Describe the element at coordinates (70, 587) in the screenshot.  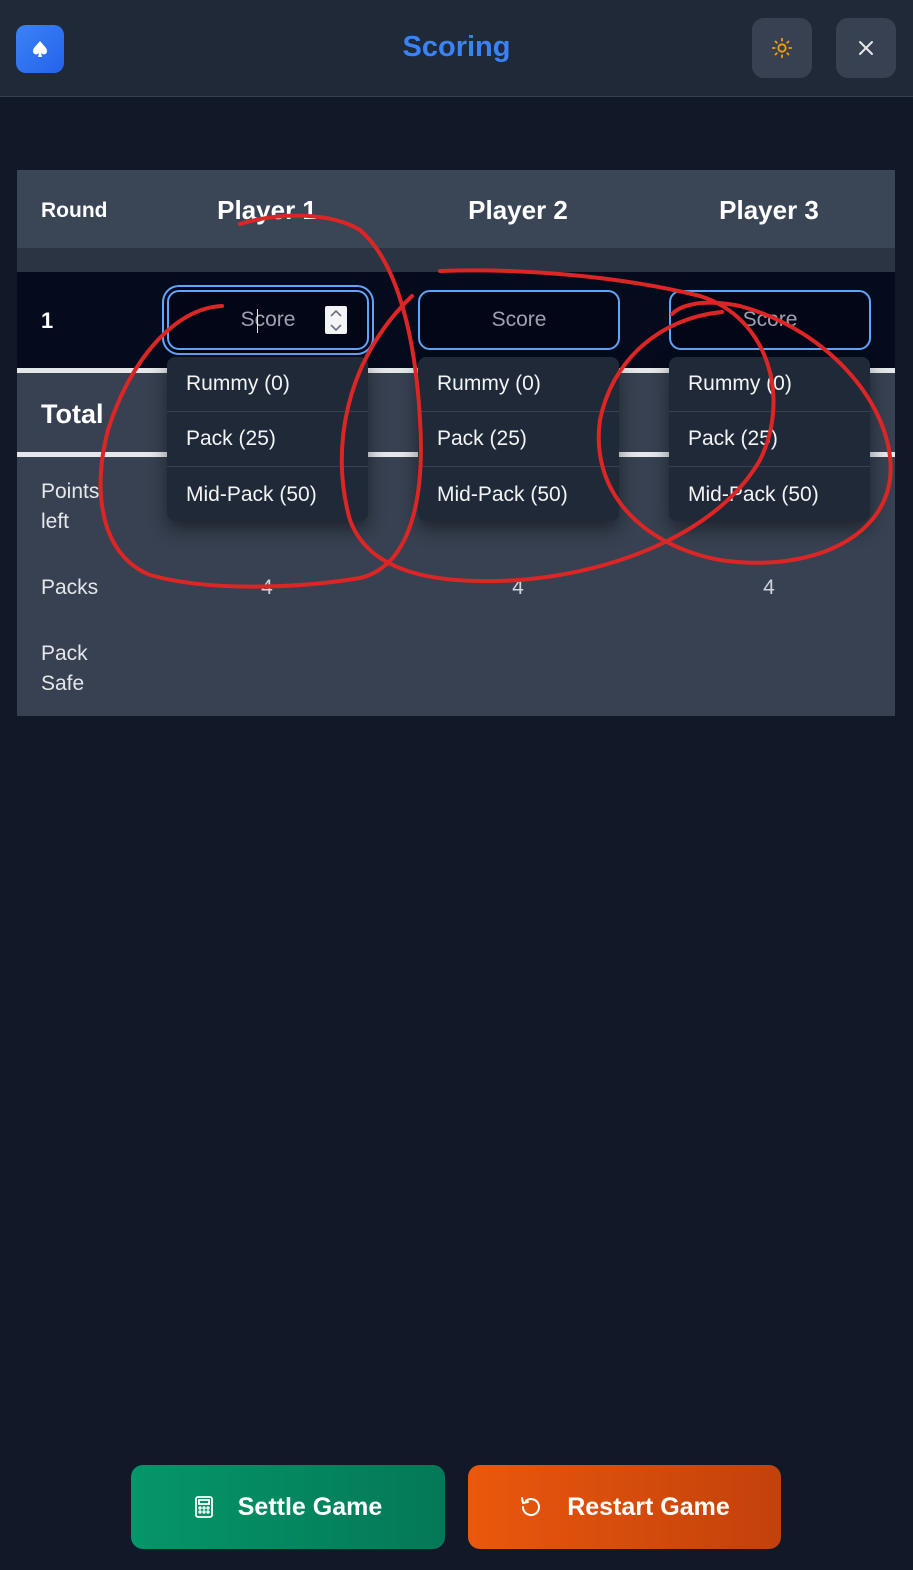
I see `packs-label: Packs` at that location.